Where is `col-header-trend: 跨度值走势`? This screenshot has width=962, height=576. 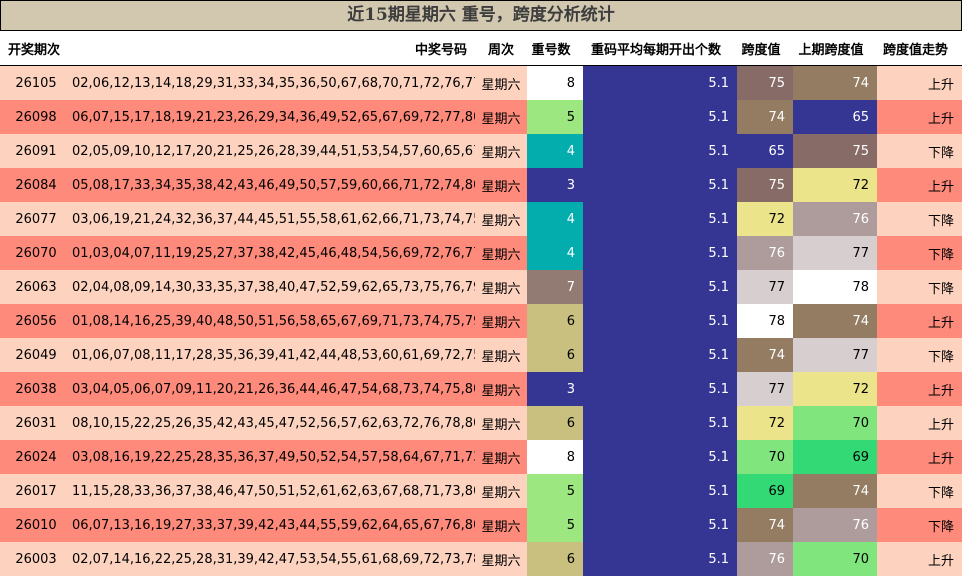 col-header-trend: 跨度值走势 is located at coordinates (919, 48).